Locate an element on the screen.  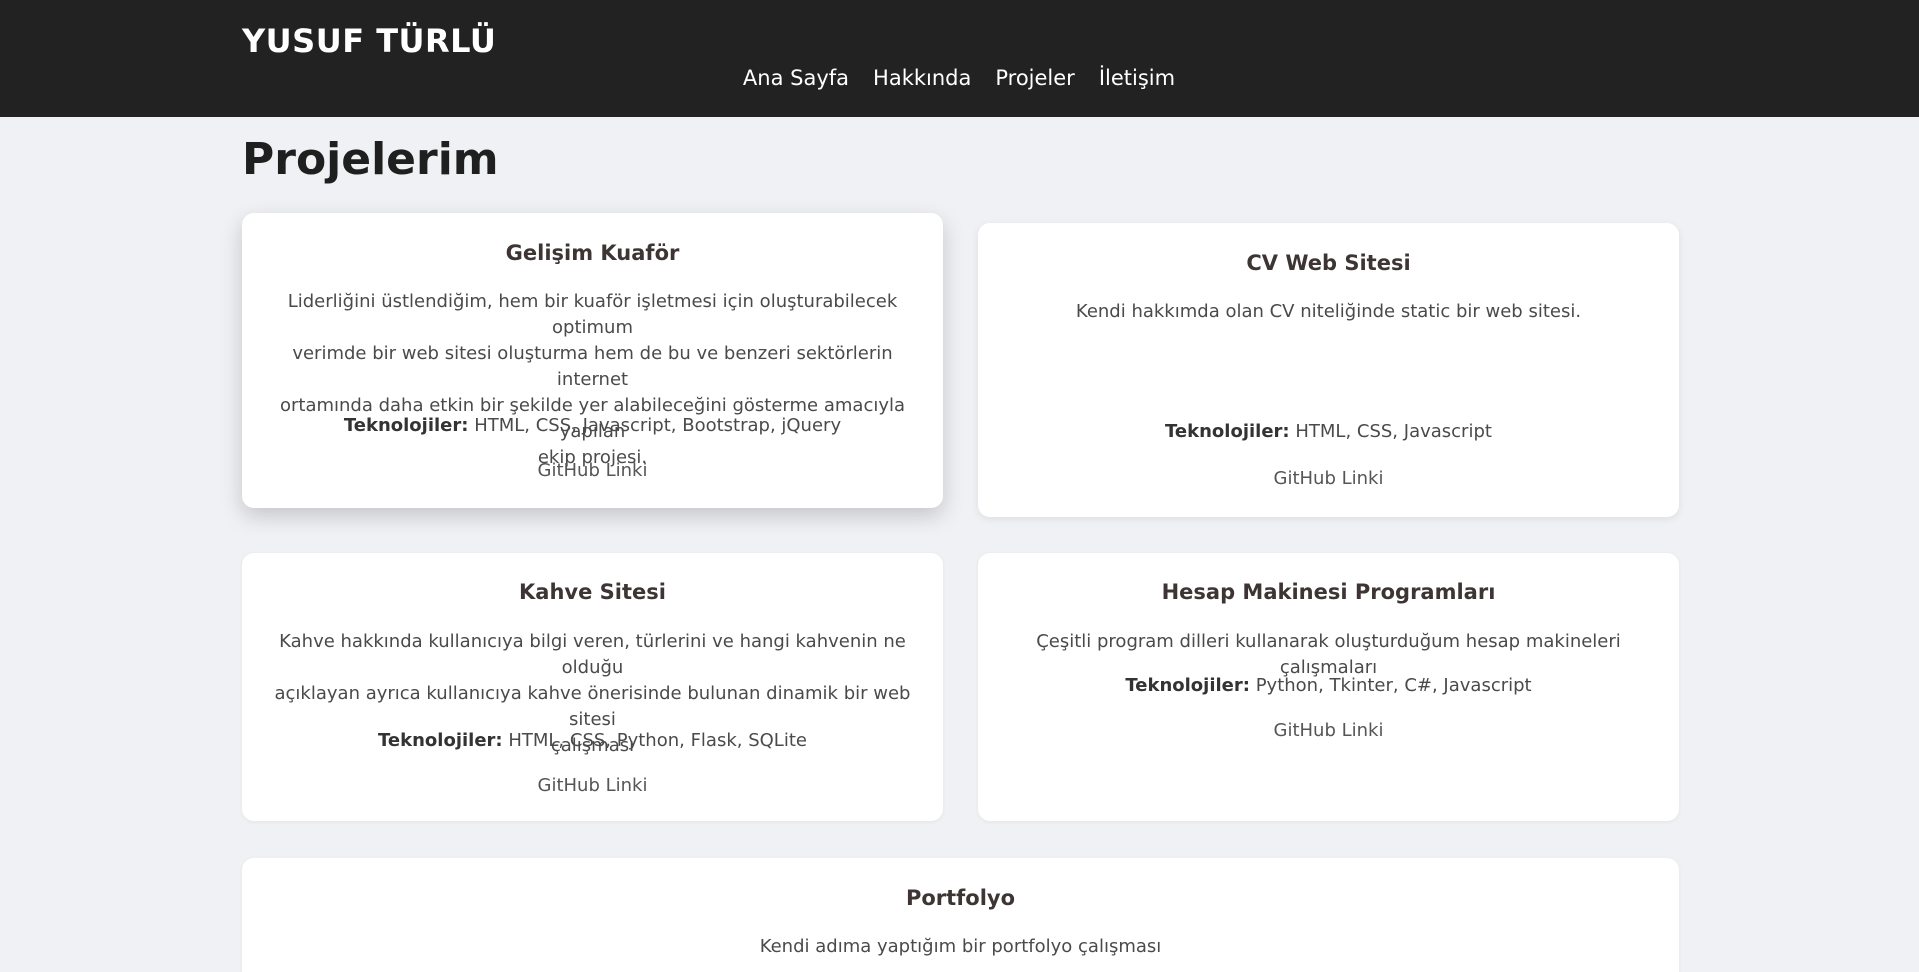
page-title: Projelerim is located at coordinates (370, 159).